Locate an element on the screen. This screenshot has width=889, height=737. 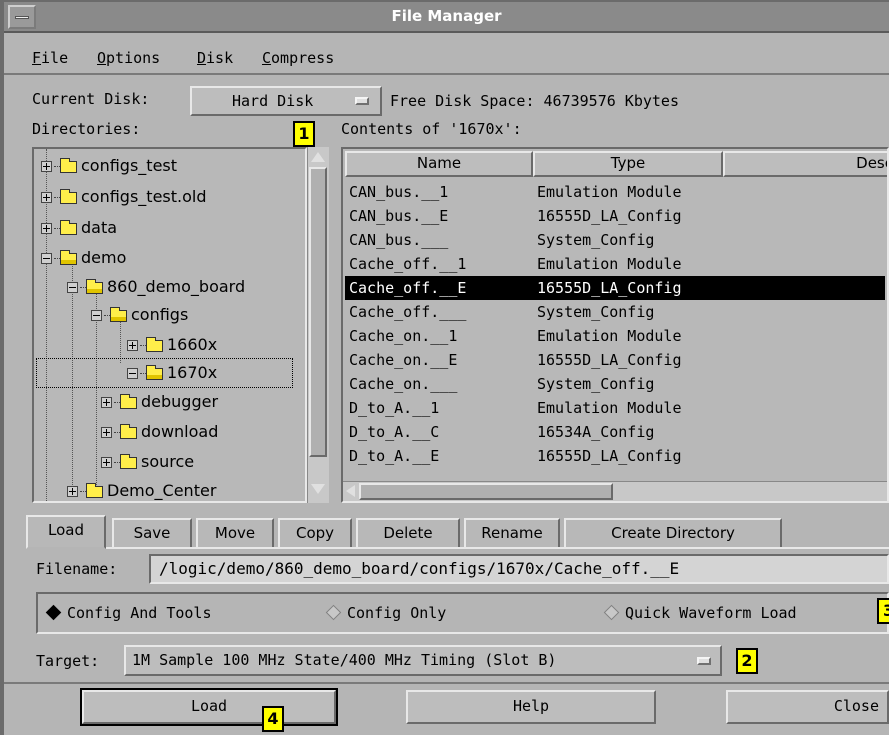
tree-node-configs-test-old: configs_test.old is located at coordinates (124, 197).